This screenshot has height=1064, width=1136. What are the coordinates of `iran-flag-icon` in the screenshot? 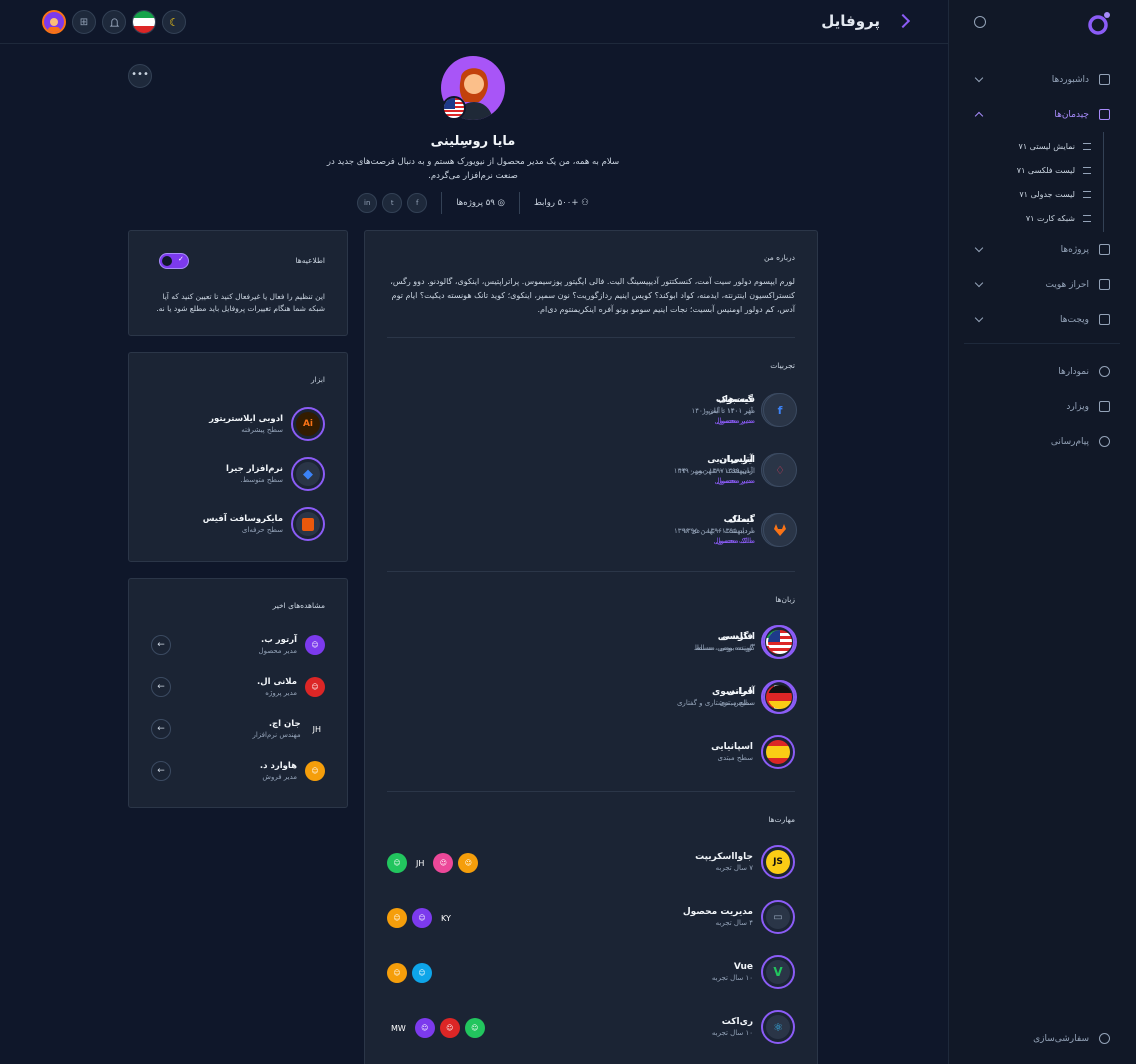 It's located at (144, 22).